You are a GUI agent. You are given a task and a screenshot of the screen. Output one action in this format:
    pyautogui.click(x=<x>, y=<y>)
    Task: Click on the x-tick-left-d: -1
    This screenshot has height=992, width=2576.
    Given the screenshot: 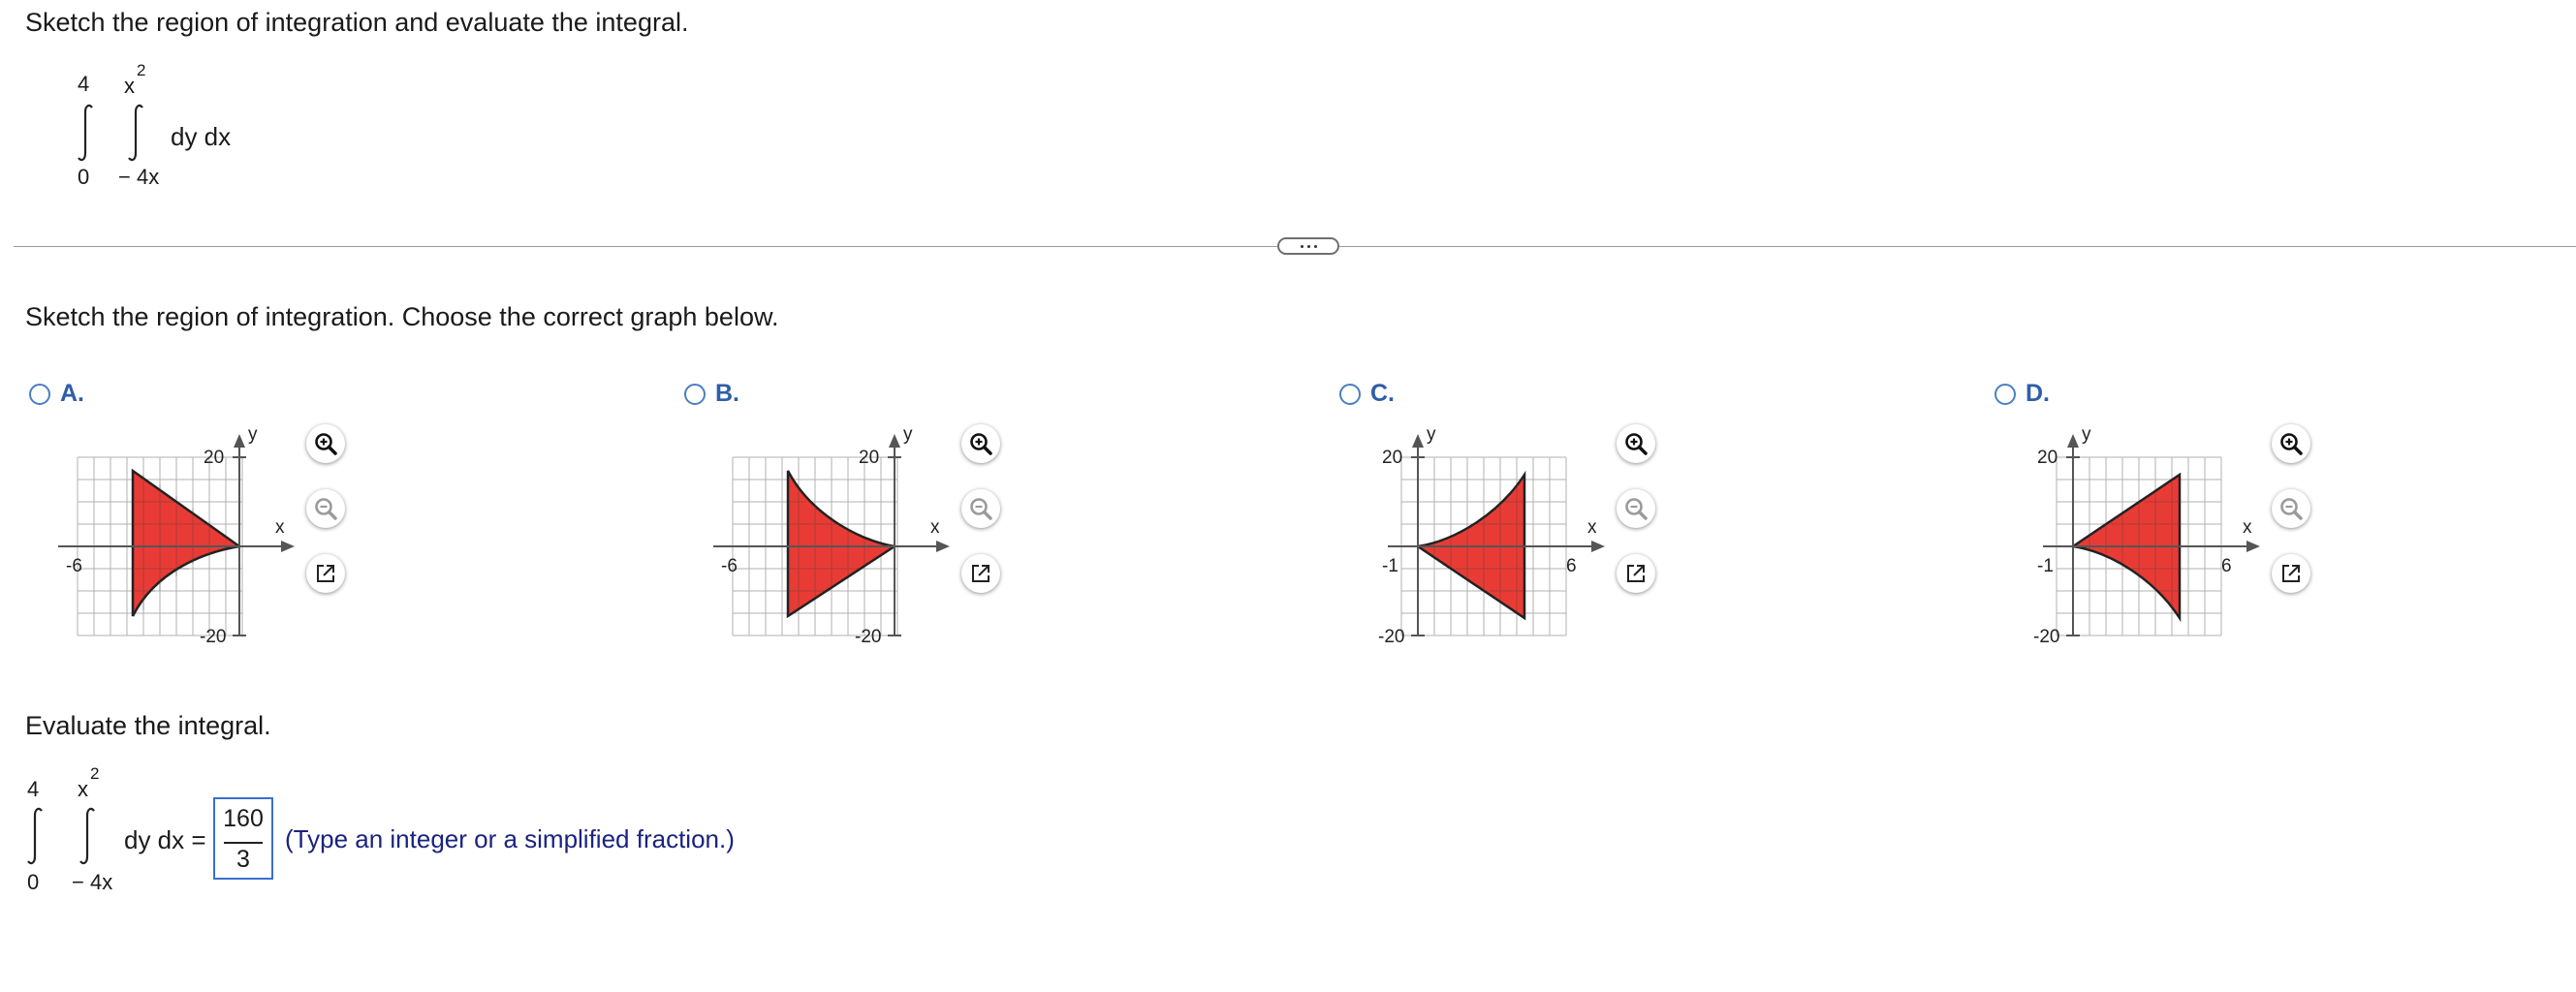 What is the action you would take?
    pyautogui.click(x=2045, y=566)
    